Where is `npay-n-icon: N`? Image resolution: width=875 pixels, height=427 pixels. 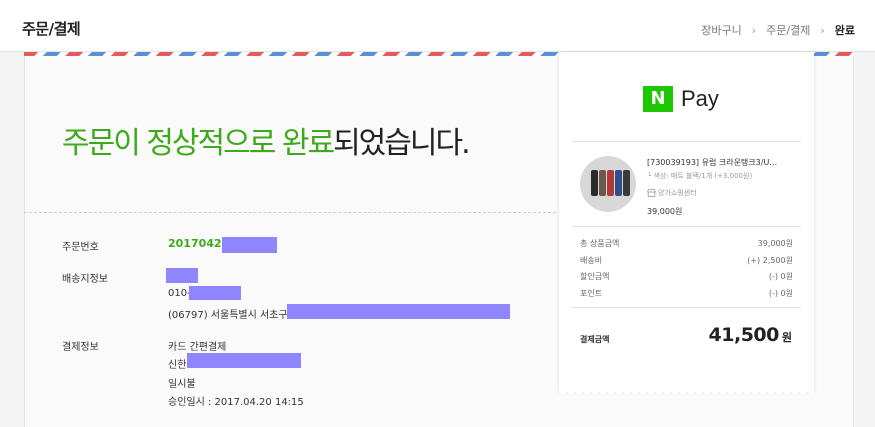 npay-n-icon: N is located at coordinates (658, 99).